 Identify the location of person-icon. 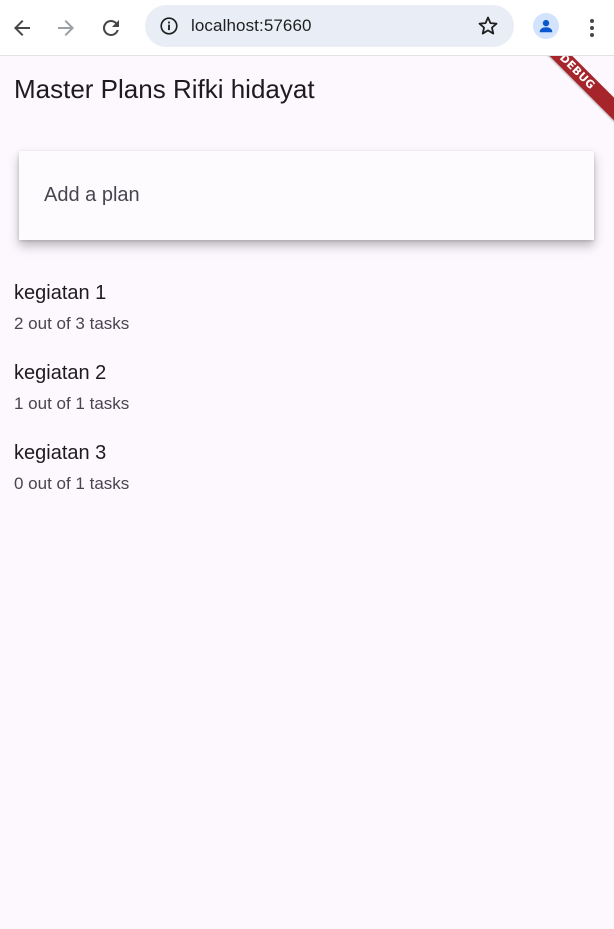
(546, 26).